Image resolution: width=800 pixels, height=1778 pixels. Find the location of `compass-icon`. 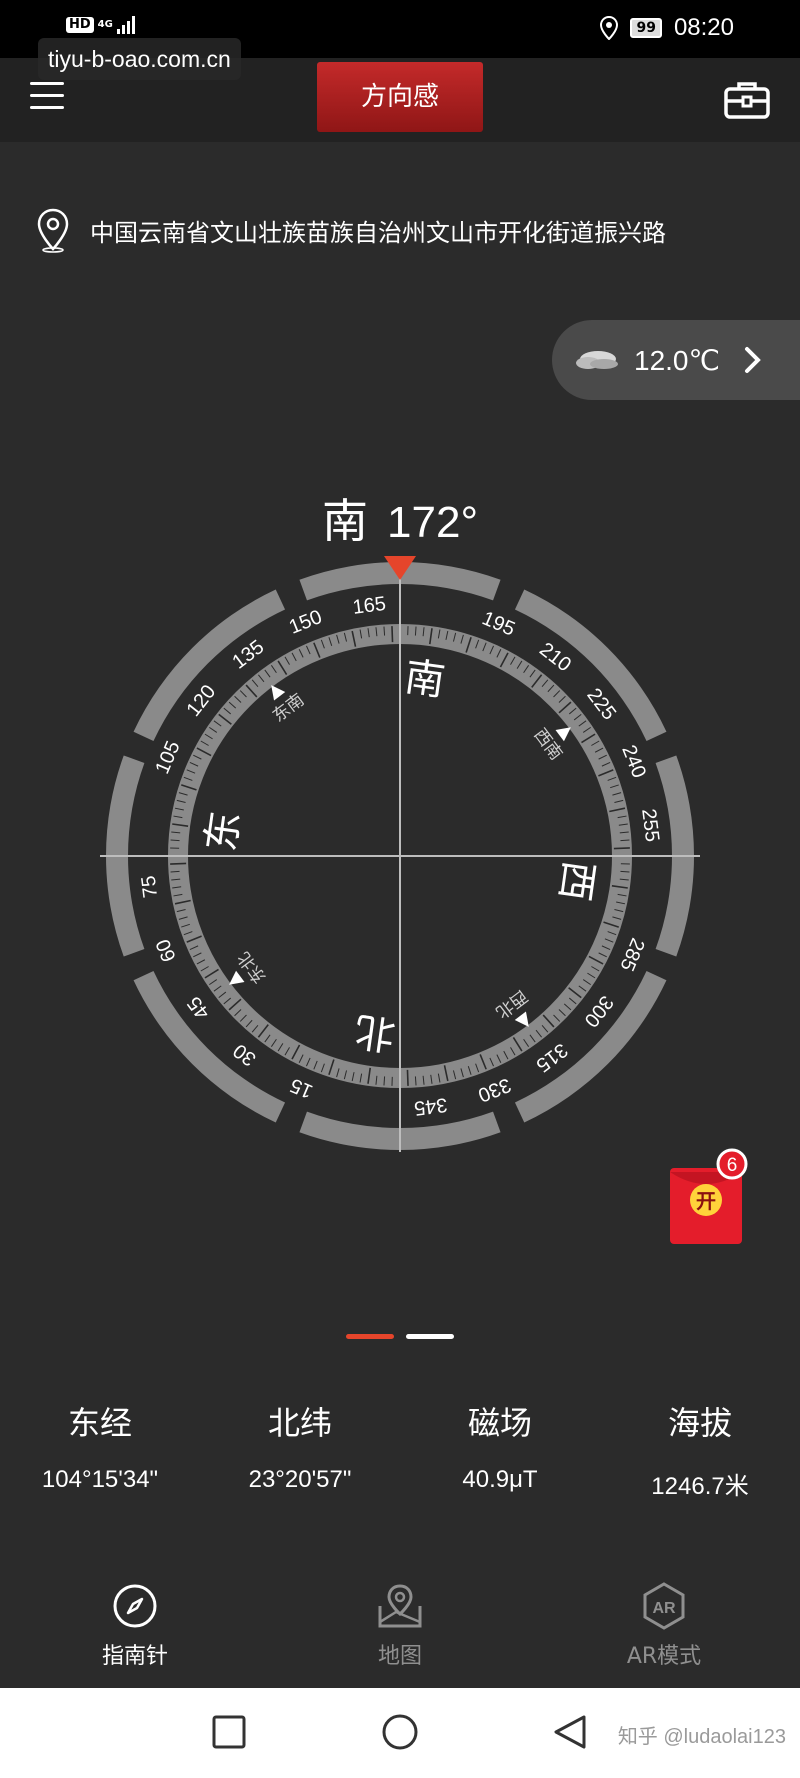

compass-icon is located at coordinates (135, 1606).